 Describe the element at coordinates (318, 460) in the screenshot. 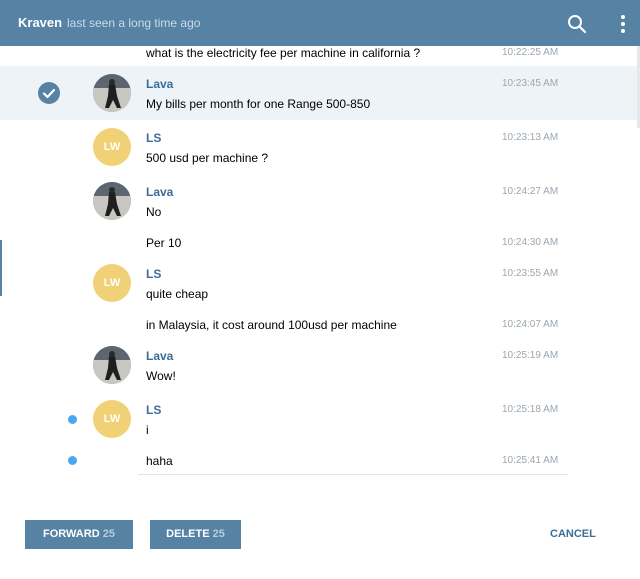

I see `message-row: haha 10:25:41 AM` at that location.